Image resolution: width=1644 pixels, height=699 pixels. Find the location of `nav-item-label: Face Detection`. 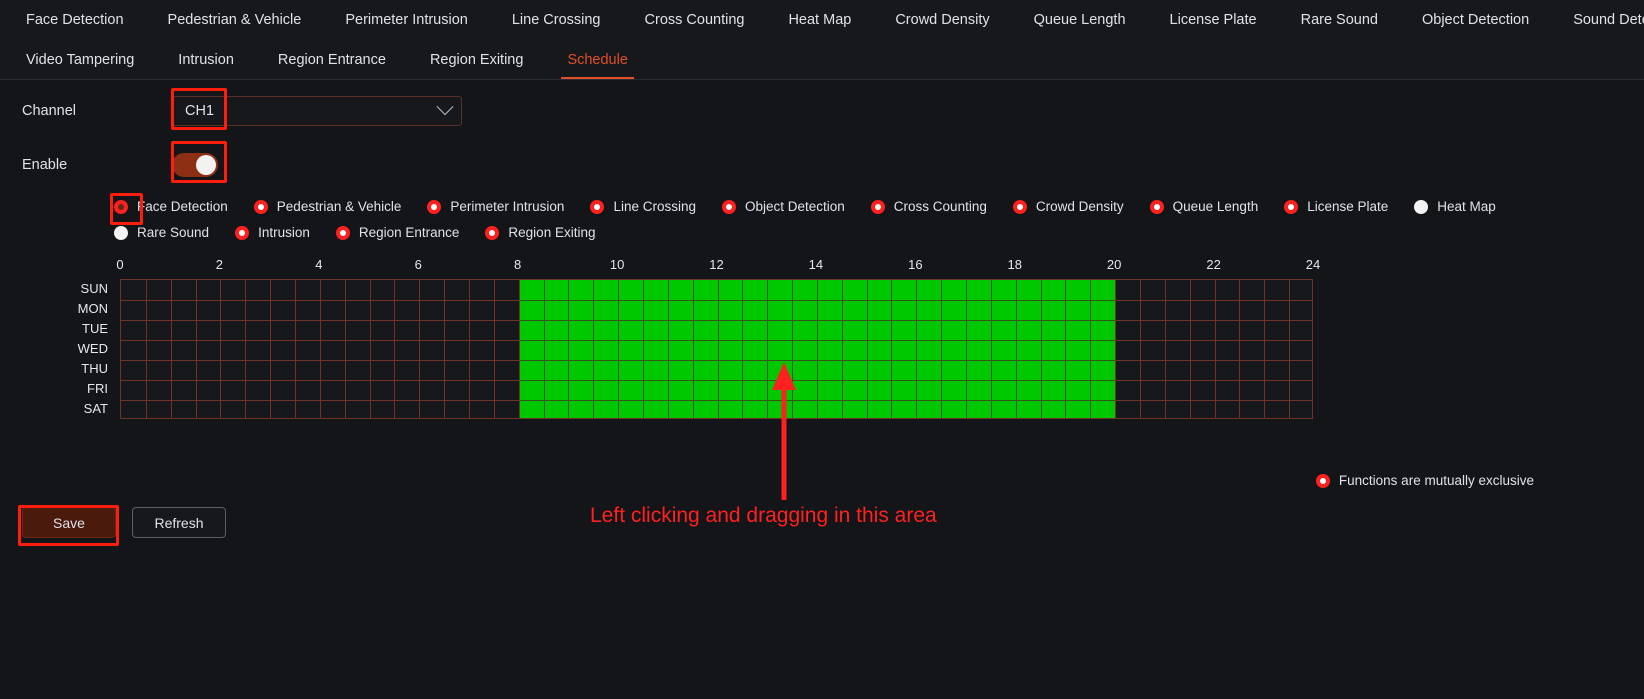

nav-item-label: Face Detection is located at coordinates (75, 20).